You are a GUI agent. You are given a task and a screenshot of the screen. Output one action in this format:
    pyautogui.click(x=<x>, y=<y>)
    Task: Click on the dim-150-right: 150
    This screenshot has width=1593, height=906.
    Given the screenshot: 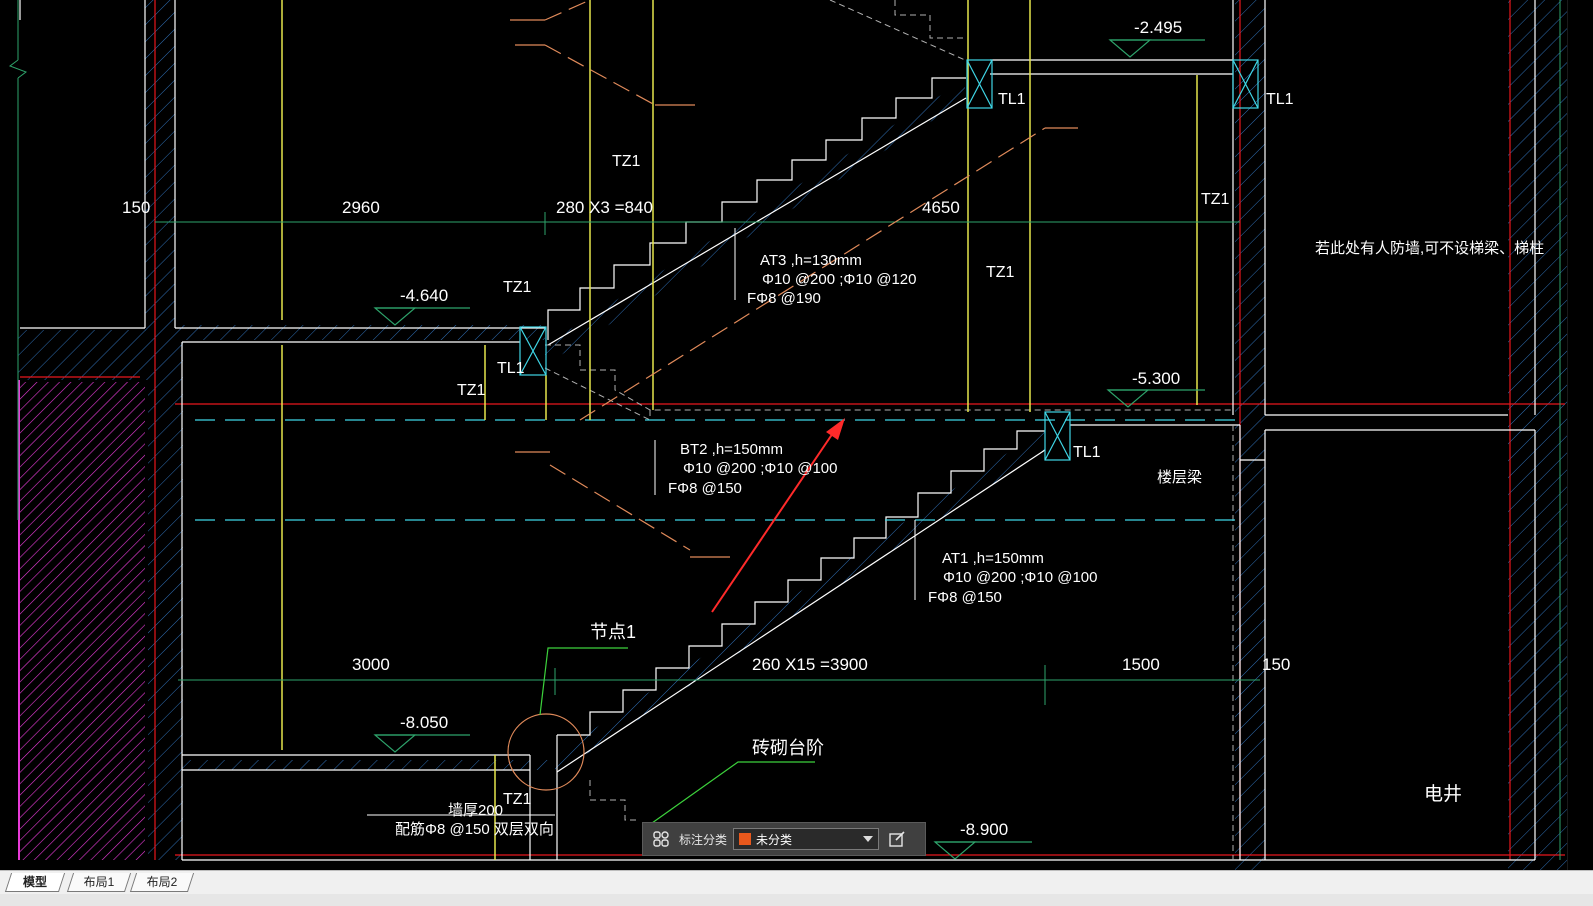 What is the action you would take?
    pyautogui.click(x=1276, y=664)
    